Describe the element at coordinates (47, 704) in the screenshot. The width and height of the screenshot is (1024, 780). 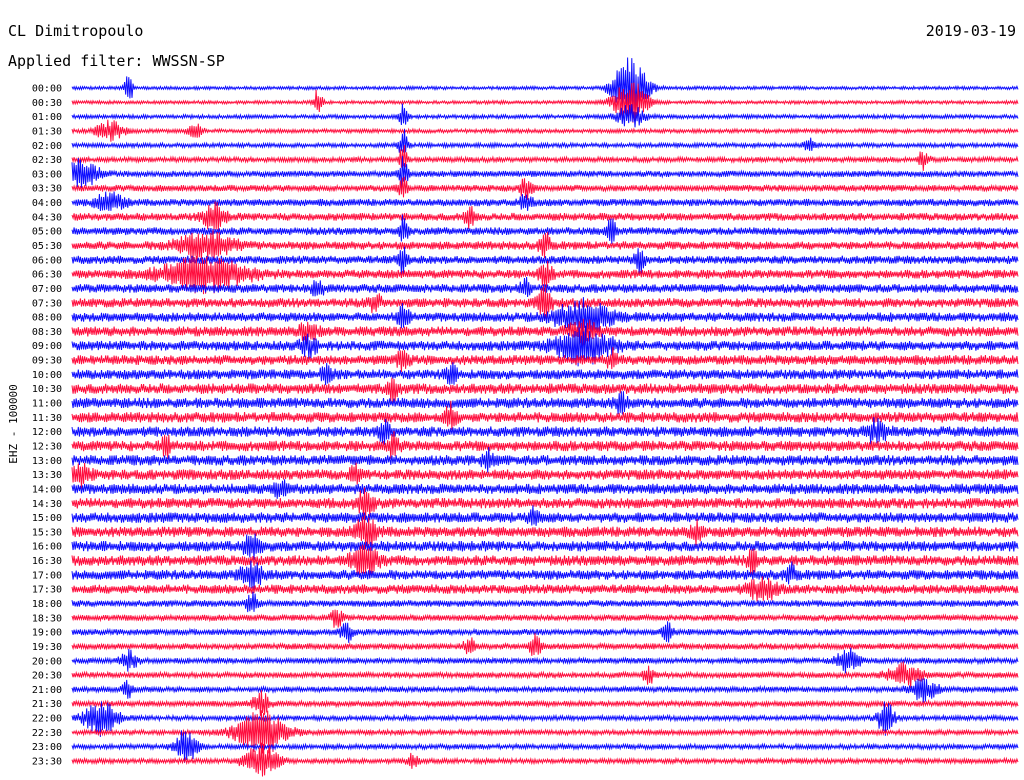
I see `time-label: 21:30` at that location.